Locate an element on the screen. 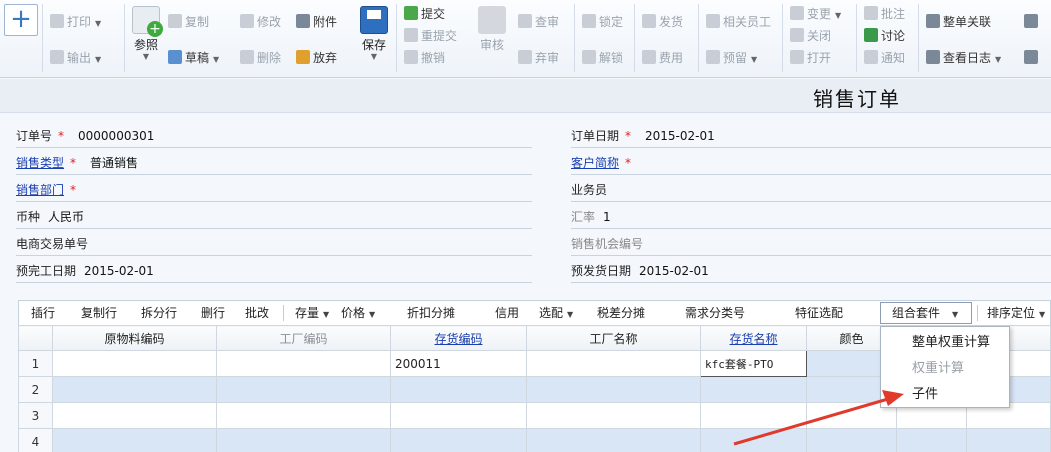 The image size is (1051, 452). tax-diff-split-button: 税差分摊 is located at coordinates (621, 313).